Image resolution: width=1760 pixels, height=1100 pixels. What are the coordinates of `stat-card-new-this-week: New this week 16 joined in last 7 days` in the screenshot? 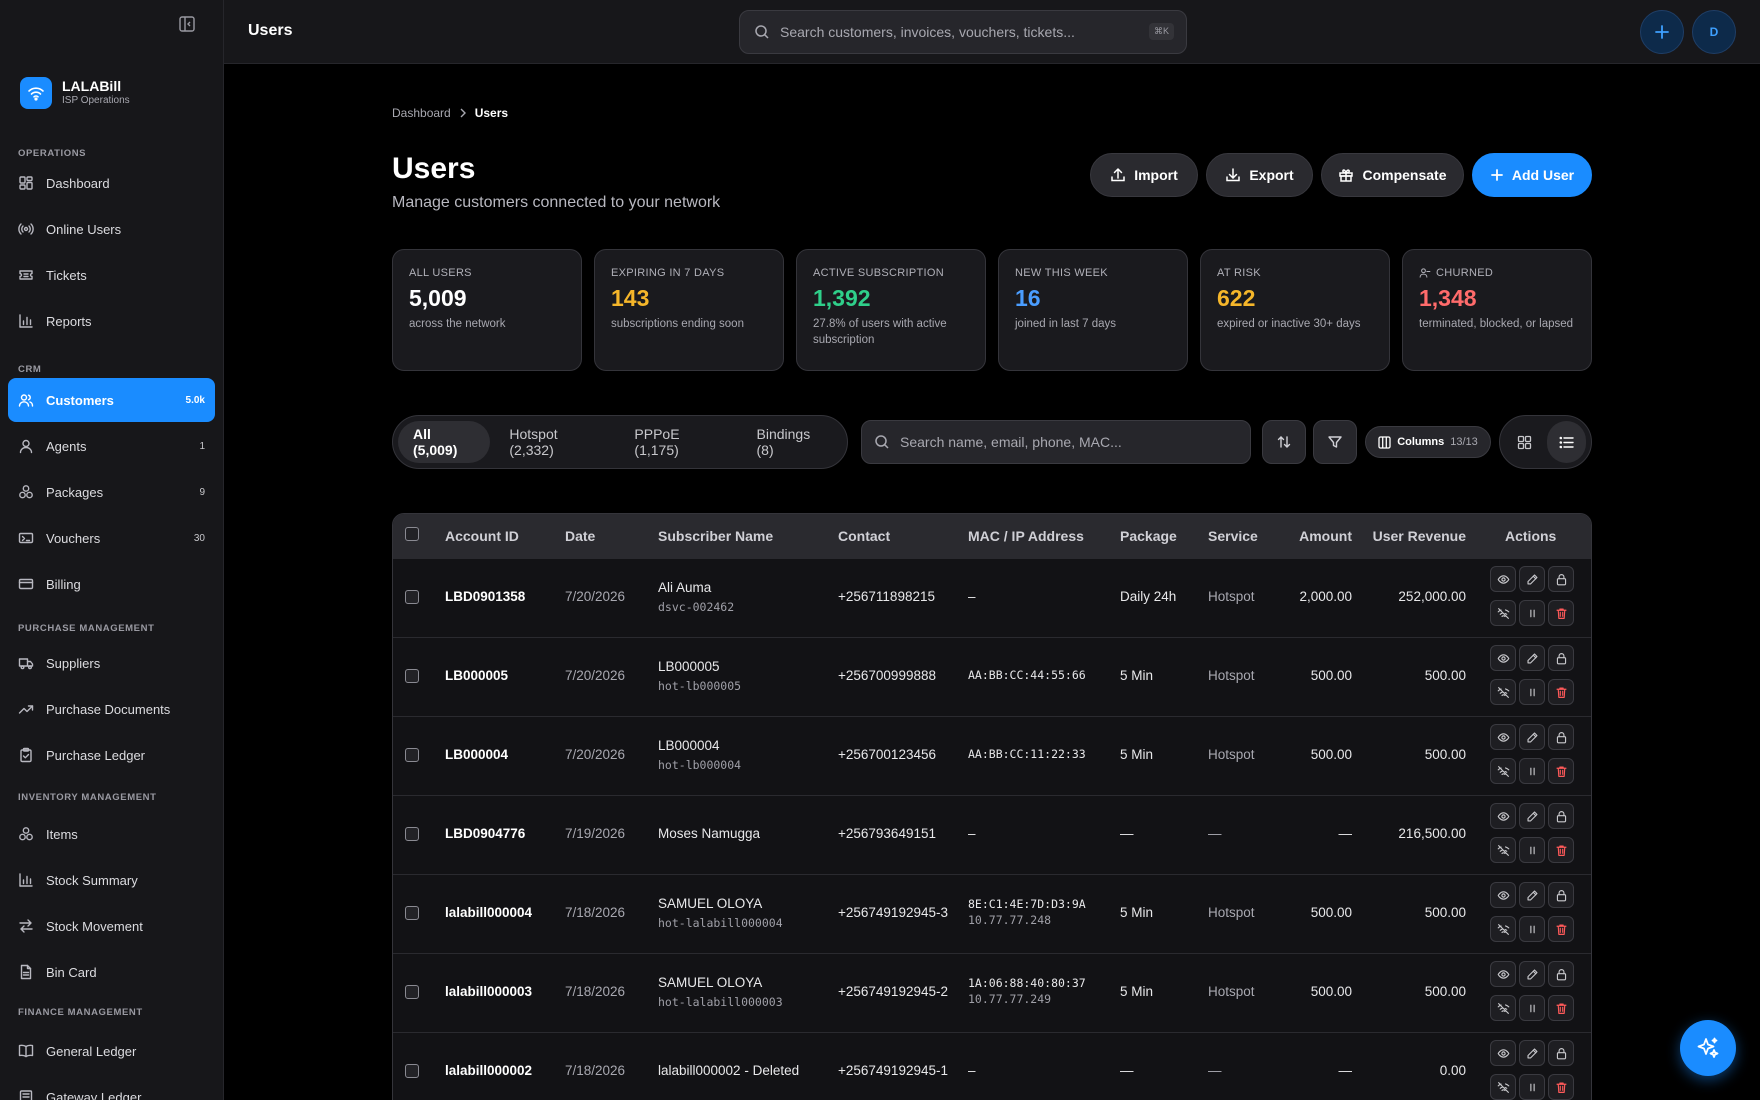 It's located at (1093, 310).